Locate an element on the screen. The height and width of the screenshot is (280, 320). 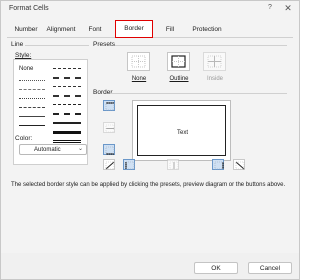
title-bar: Format Cells ? ✕ is located at coordinates (150, 9).